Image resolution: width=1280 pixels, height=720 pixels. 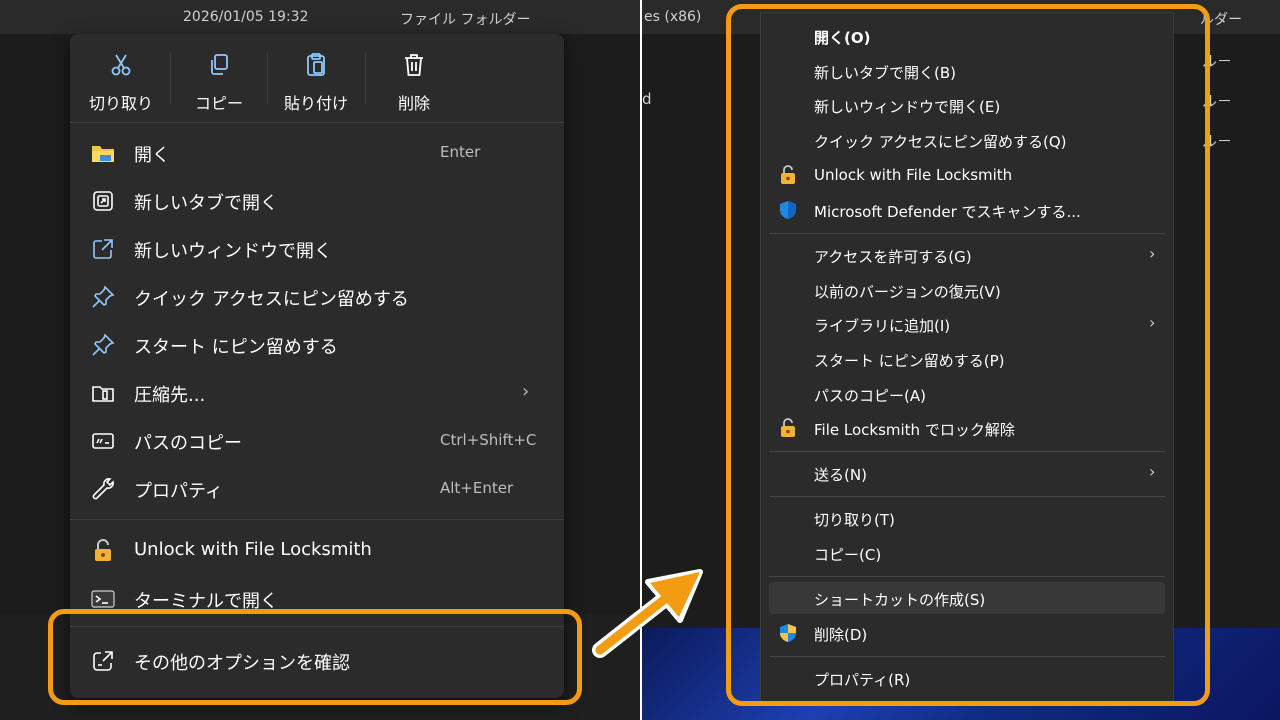 What do you see at coordinates (103, 551) in the screenshot?
I see `unlock-icon` at bounding box center [103, 551].